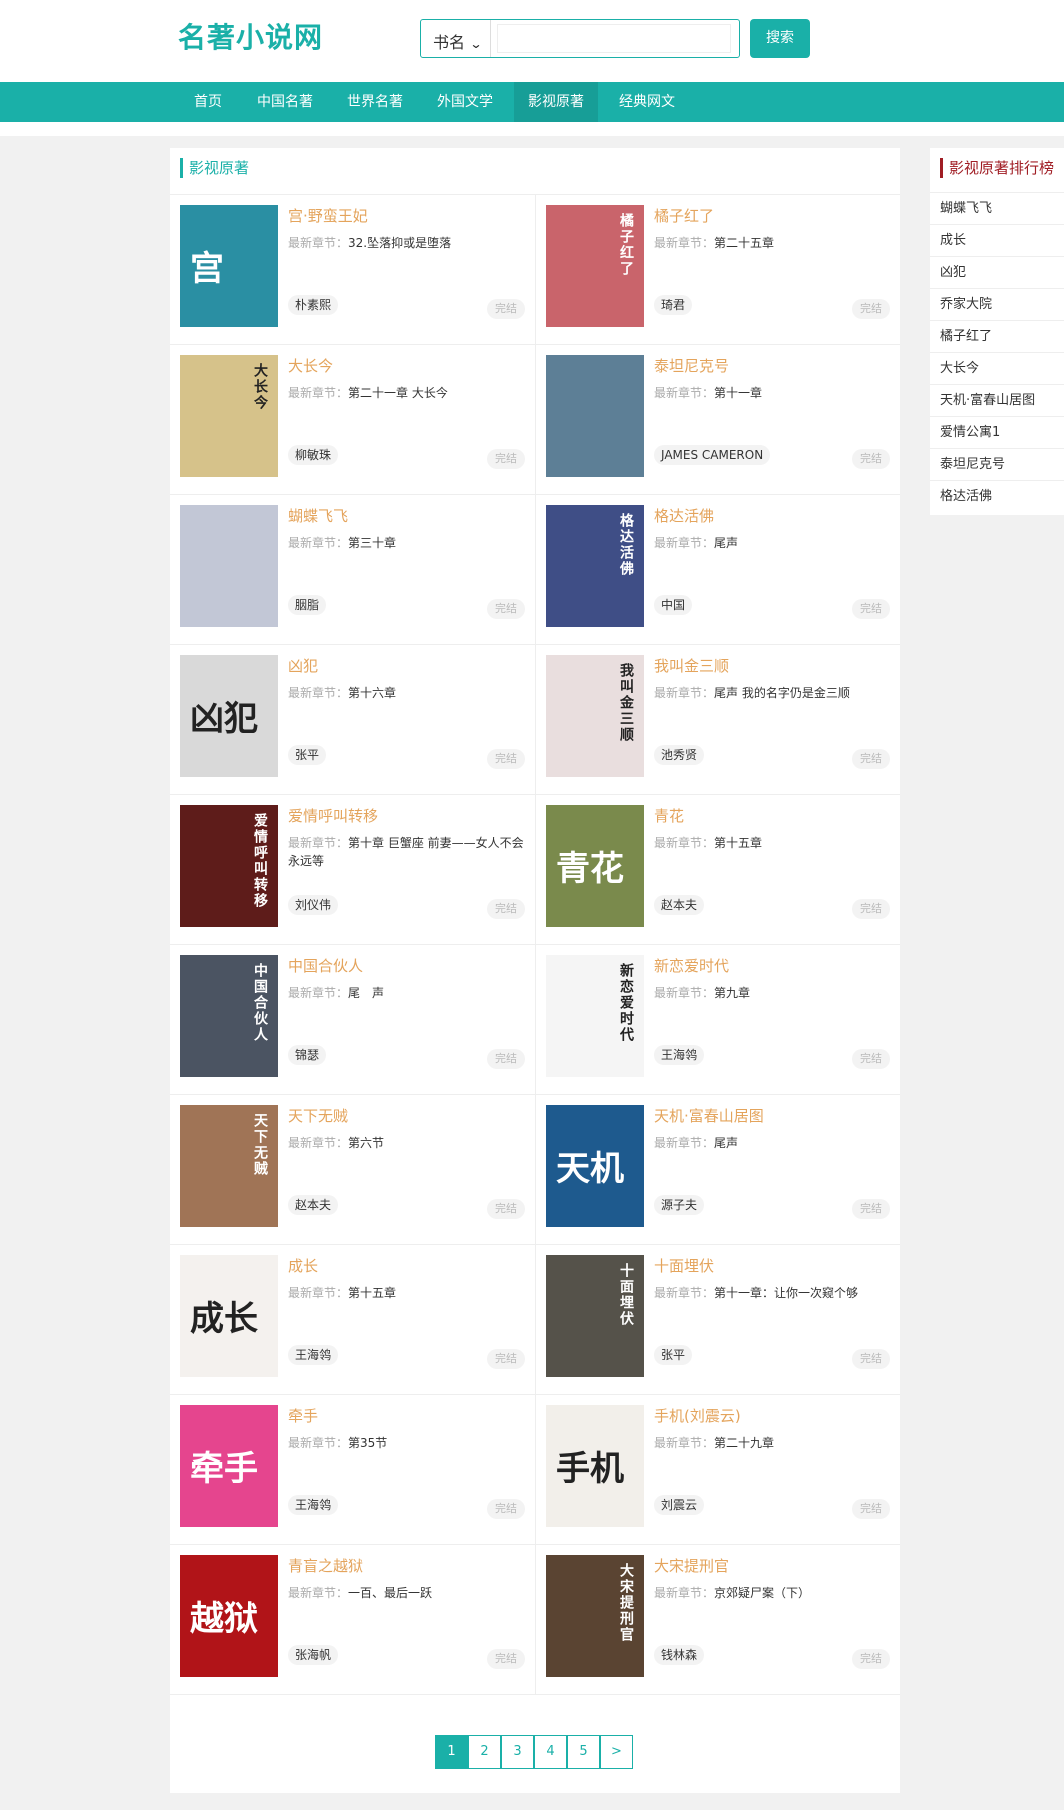 This screenshot has width=1064, height=1810. I want to click on book-title: 大宋提刑官, so click(691, 1565).